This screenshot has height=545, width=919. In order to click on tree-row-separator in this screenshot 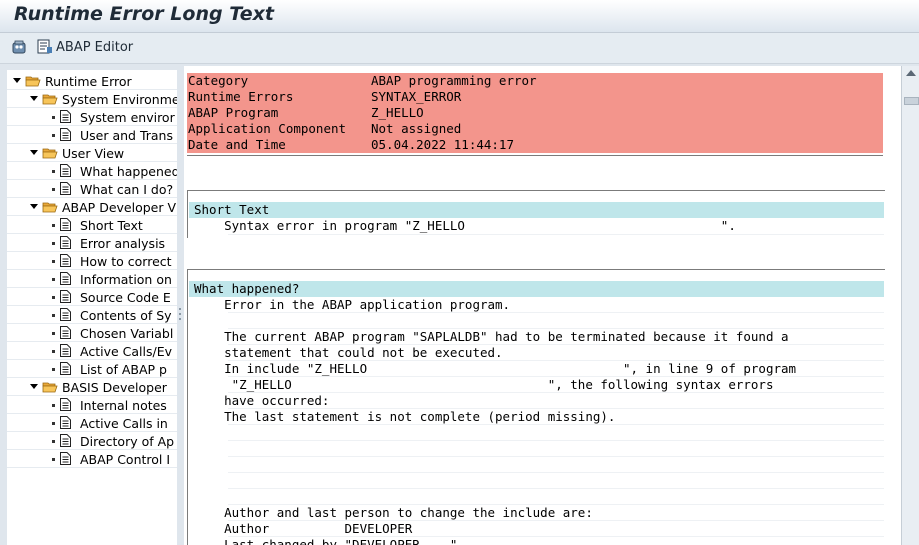, I will do `click(92, 467)`.